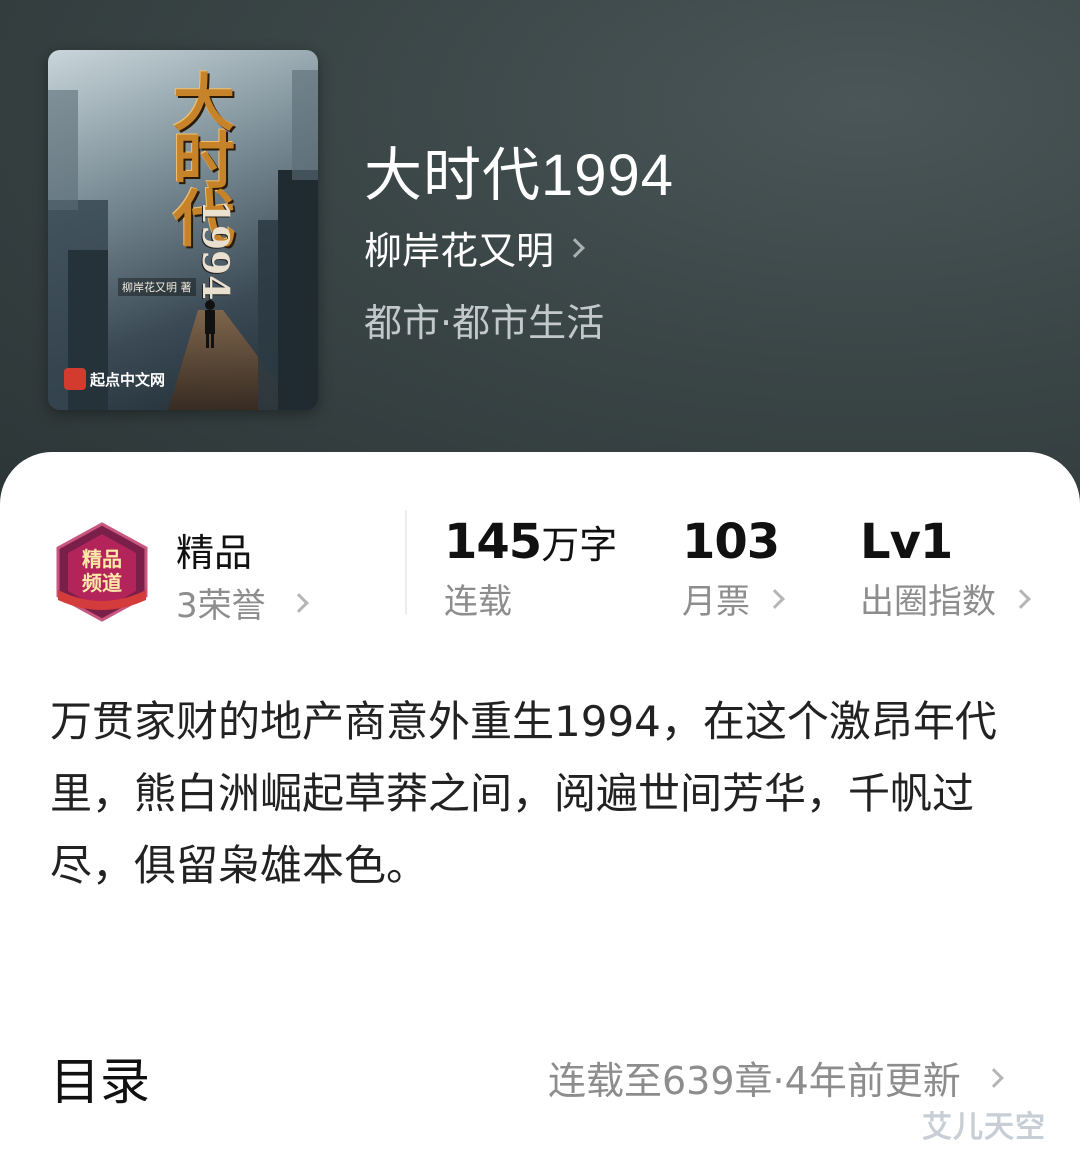 The image size is (1080, 1168). What do you see at coordinates (215, 250) in the screenshot?
I see `cover-year: 1994` at bounding box center [215, 250].